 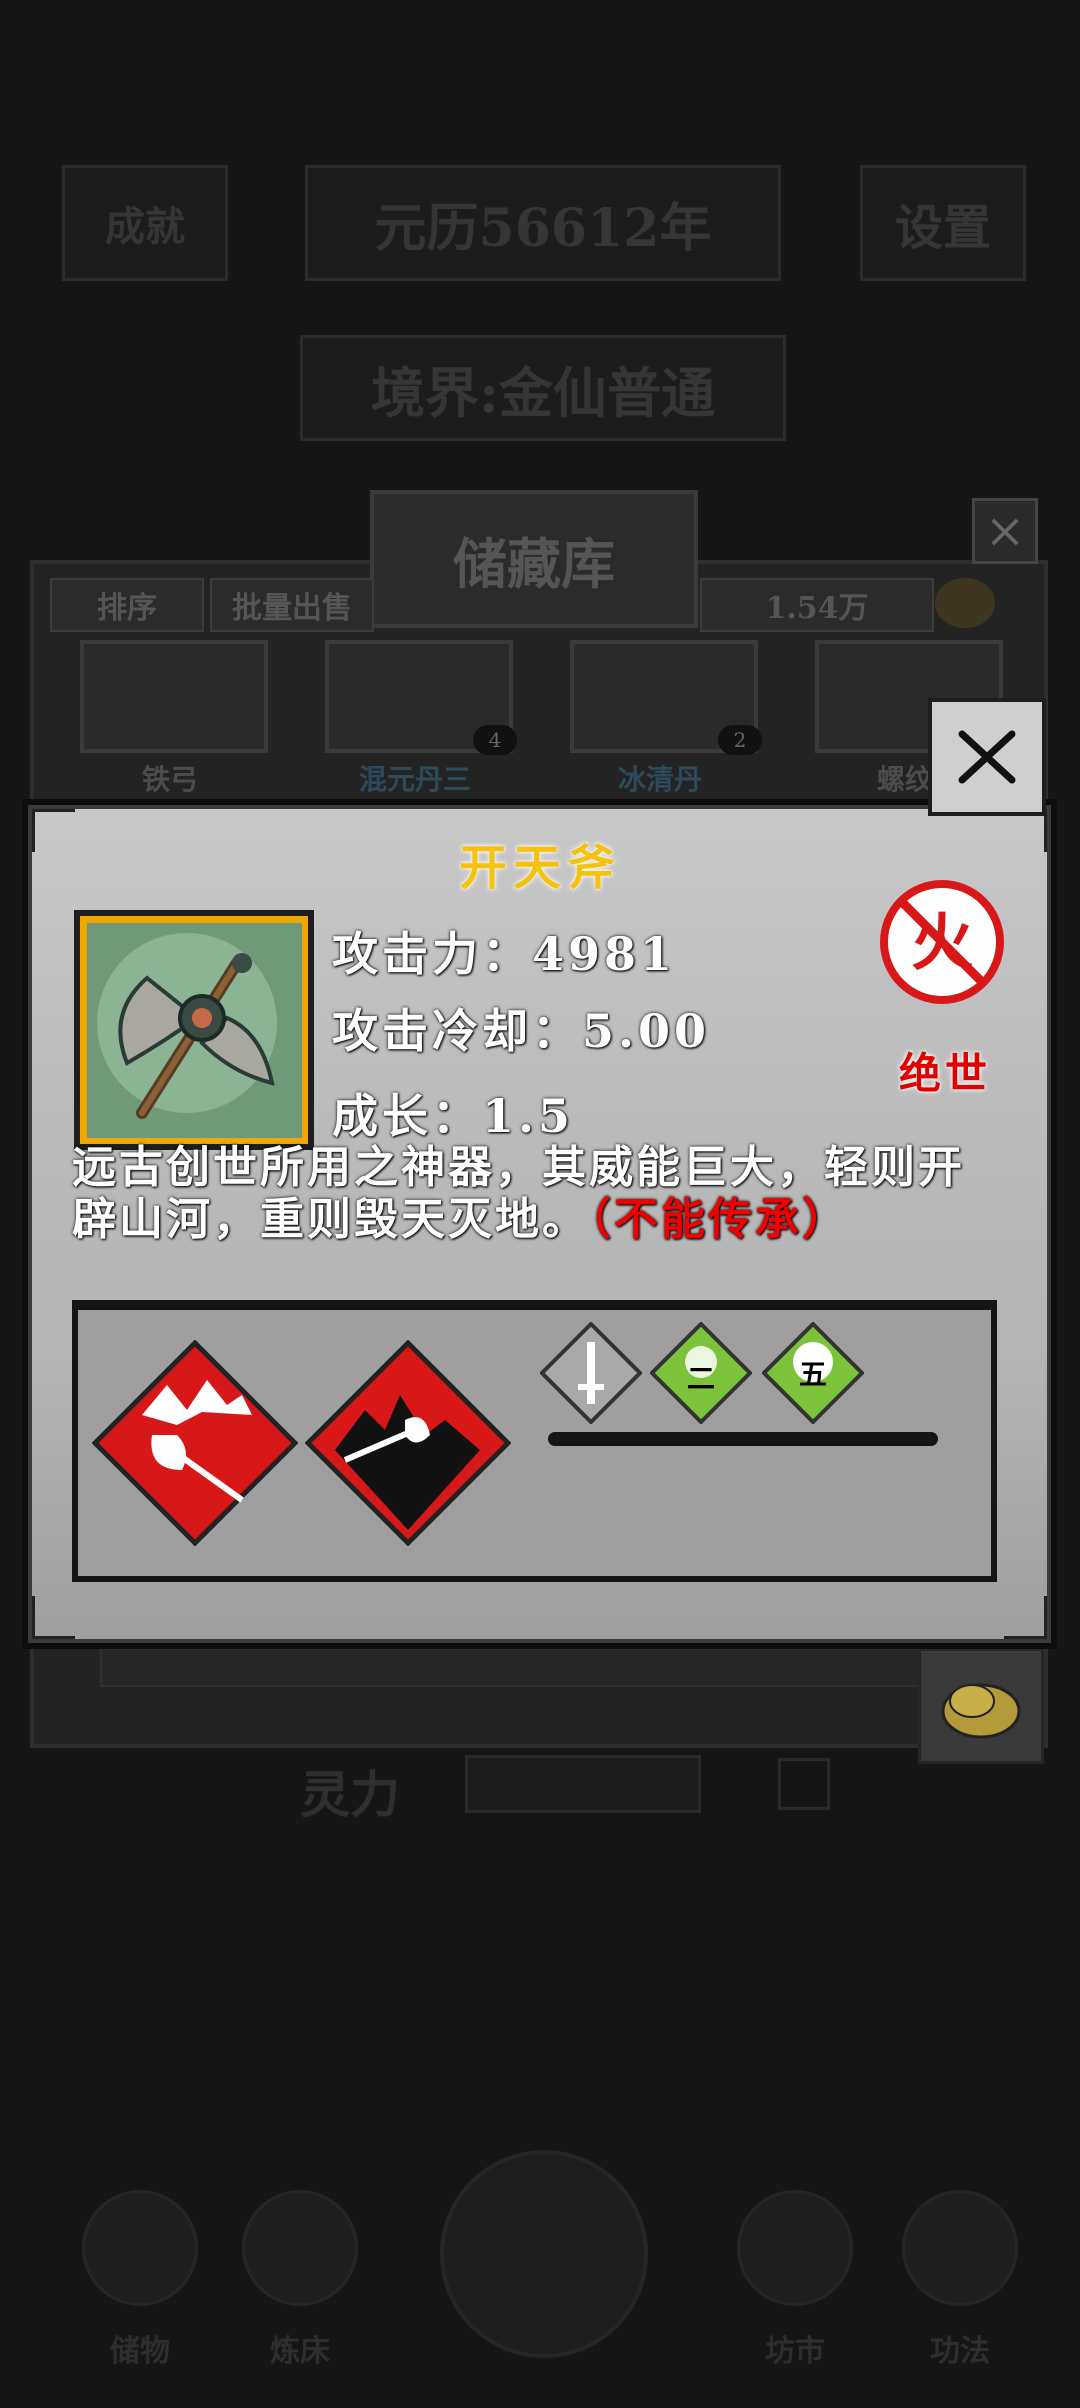 What do you see at coordinates (543, 228) in the screenshot?
I see `year-label: 元历56612年` at bounding box center [543, 228].